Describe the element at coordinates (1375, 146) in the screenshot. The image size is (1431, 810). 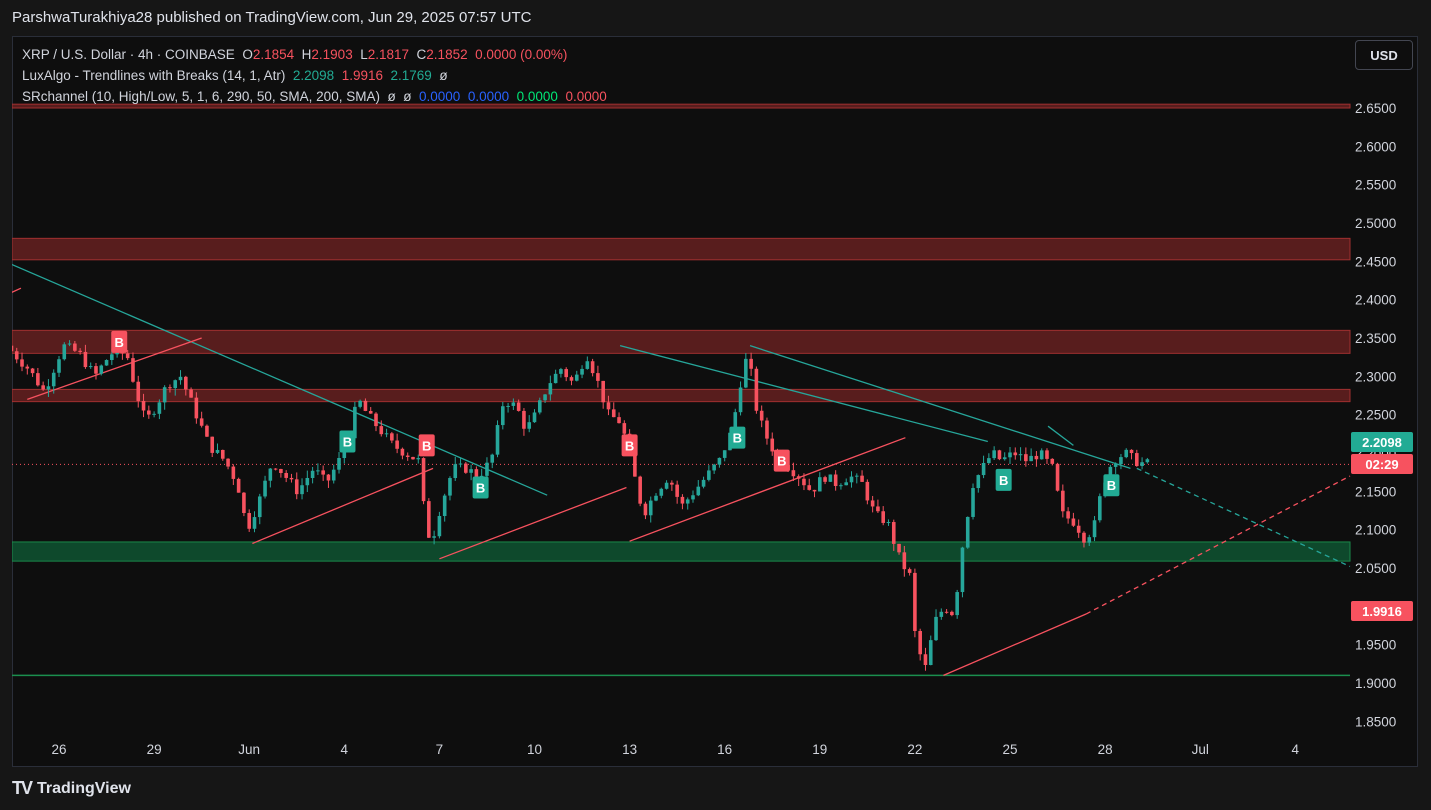
I see `y-tick-1: 2.6000` at that location.